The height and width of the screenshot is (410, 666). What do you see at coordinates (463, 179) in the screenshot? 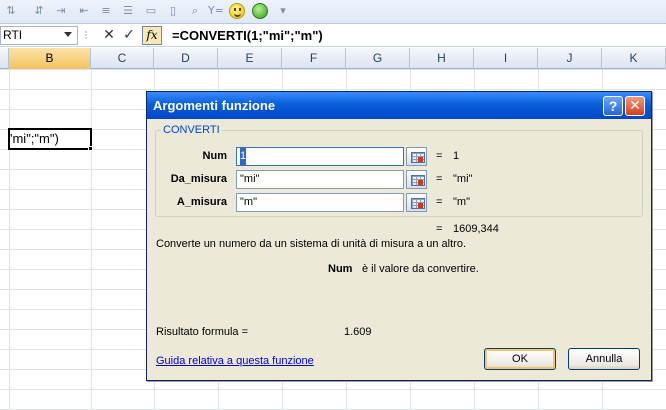
I see `arg-result-da-misura: "mi"` at bounding box center [463, 179].